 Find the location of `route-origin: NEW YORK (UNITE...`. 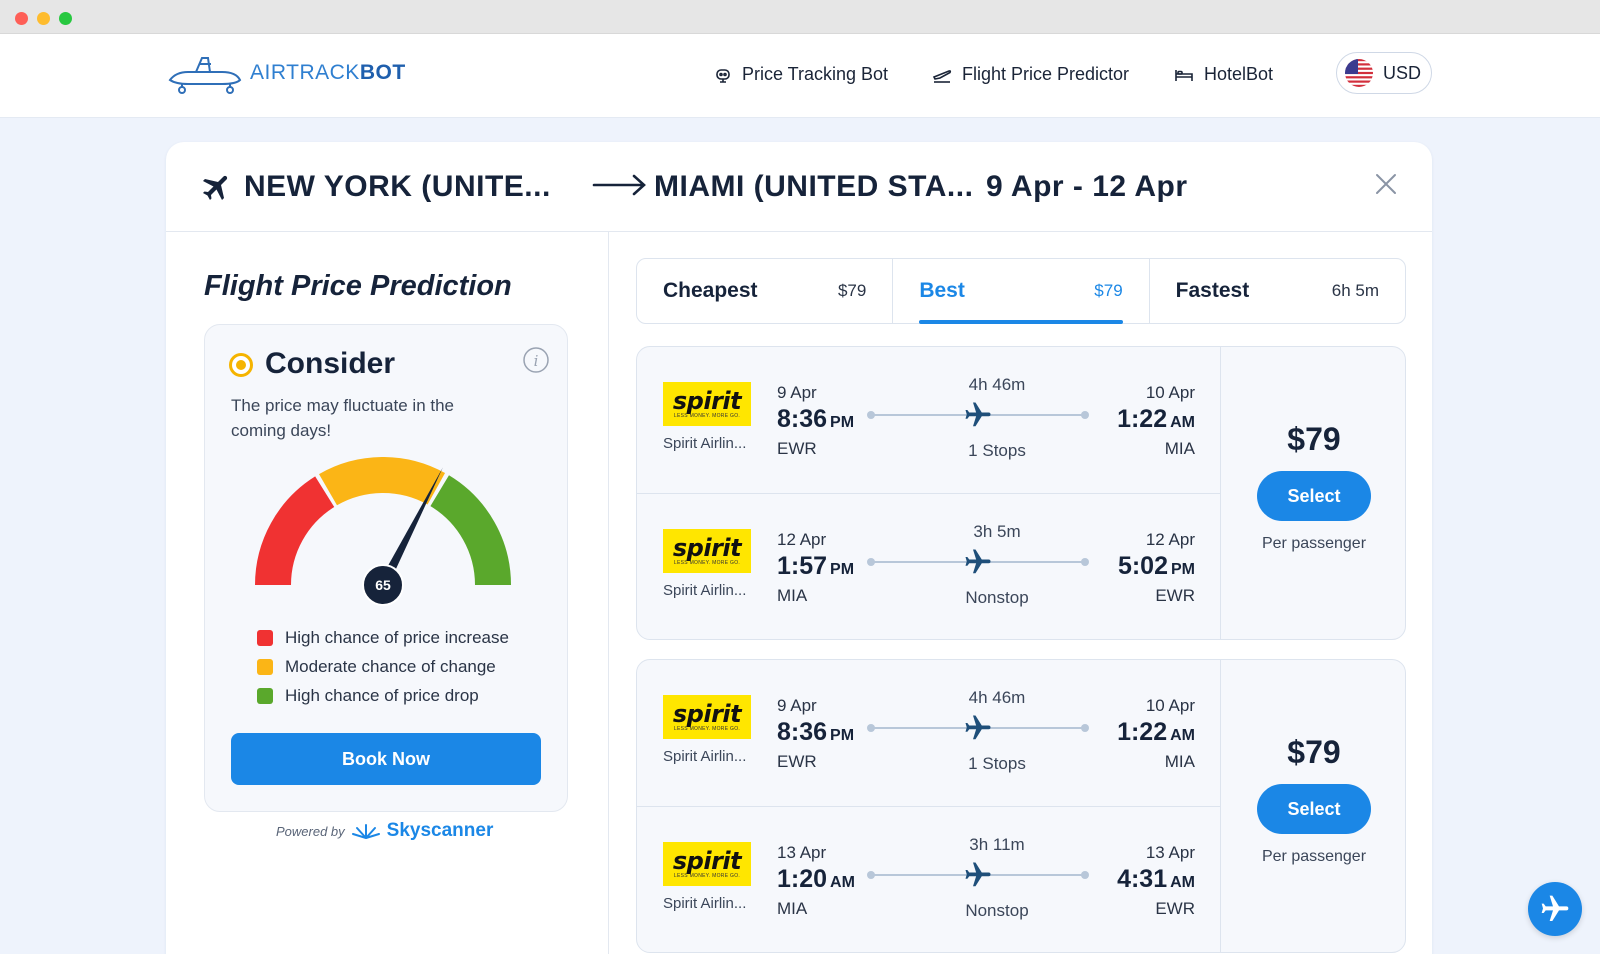

route-origin: NEW YORK (UNITE... is located at coordinates (397, 186).